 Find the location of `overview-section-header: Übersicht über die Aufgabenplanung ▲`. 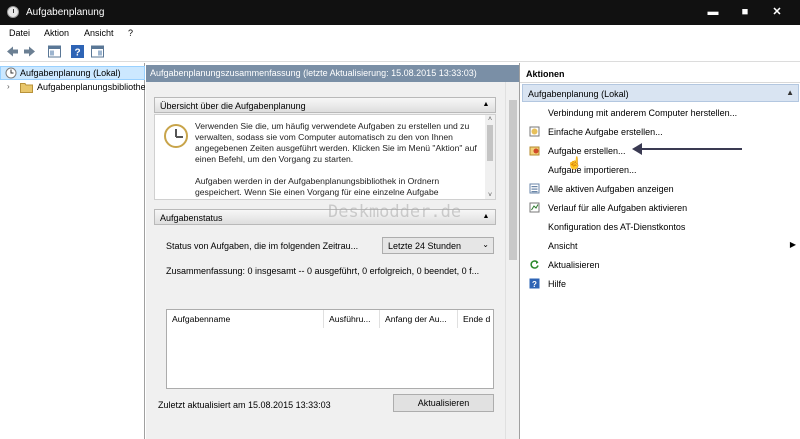

overview-section-header: Übersicht über die Aufgabenplanung ▲ is located at coordinates (325, 105).